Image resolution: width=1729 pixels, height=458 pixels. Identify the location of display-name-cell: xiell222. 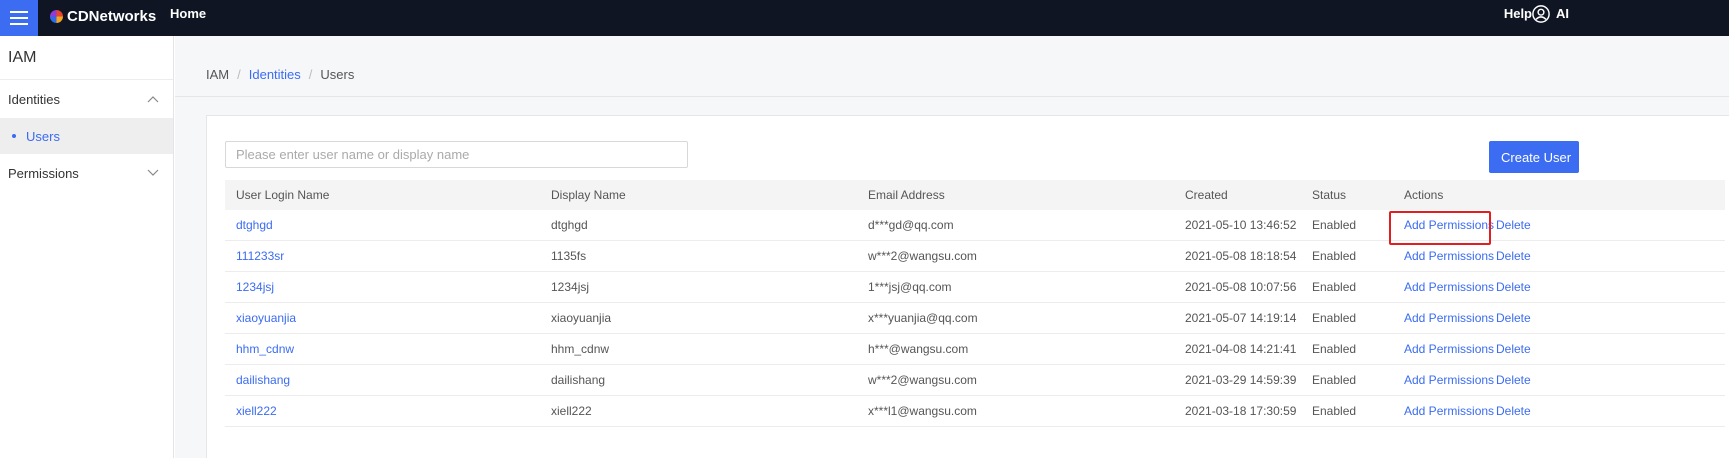
(571, 411).